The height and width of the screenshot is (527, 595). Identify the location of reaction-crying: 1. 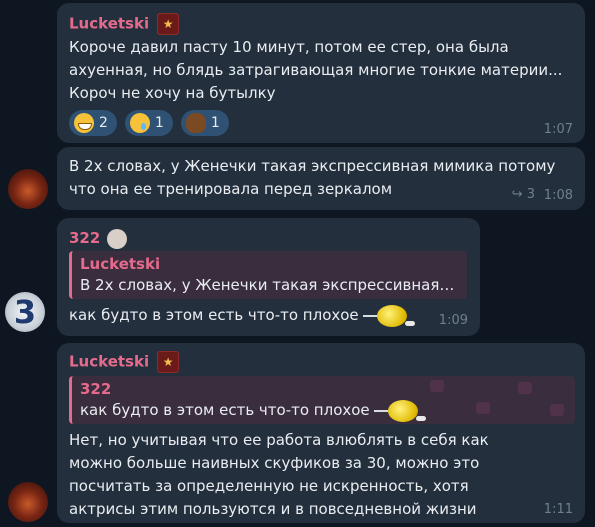
(148, 123).